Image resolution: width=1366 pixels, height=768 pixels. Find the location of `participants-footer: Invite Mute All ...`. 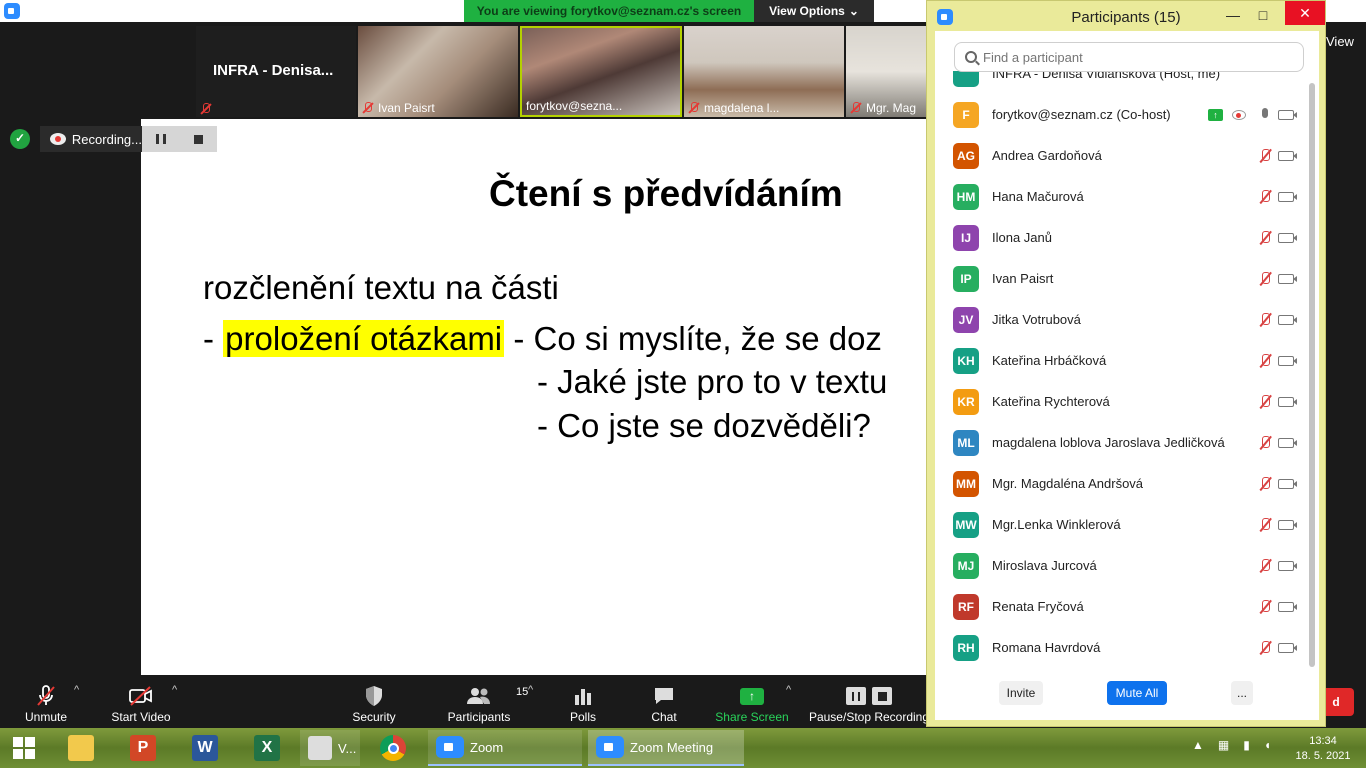

participants-footer: Invite Mute All ... is located at coordinates (1127, 696).